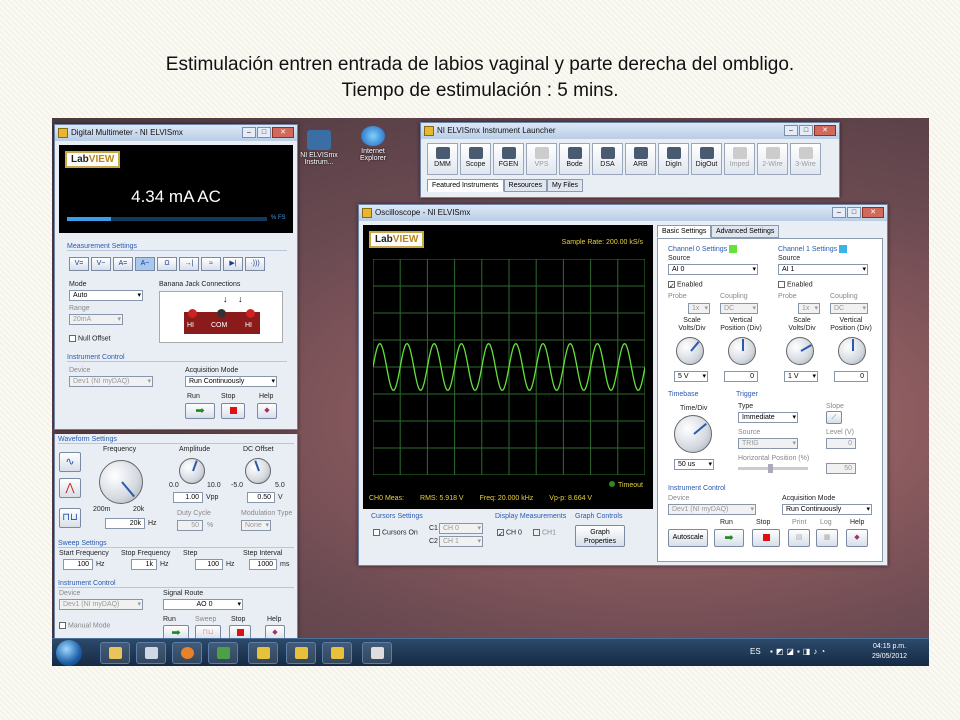 The image size is (960, 720). Describe the element at coordinates (176, 133) in the screenshot. I see `dmm-titlebar: Digital Multimeter - NI ELVISmx – □ ✕` at that location.